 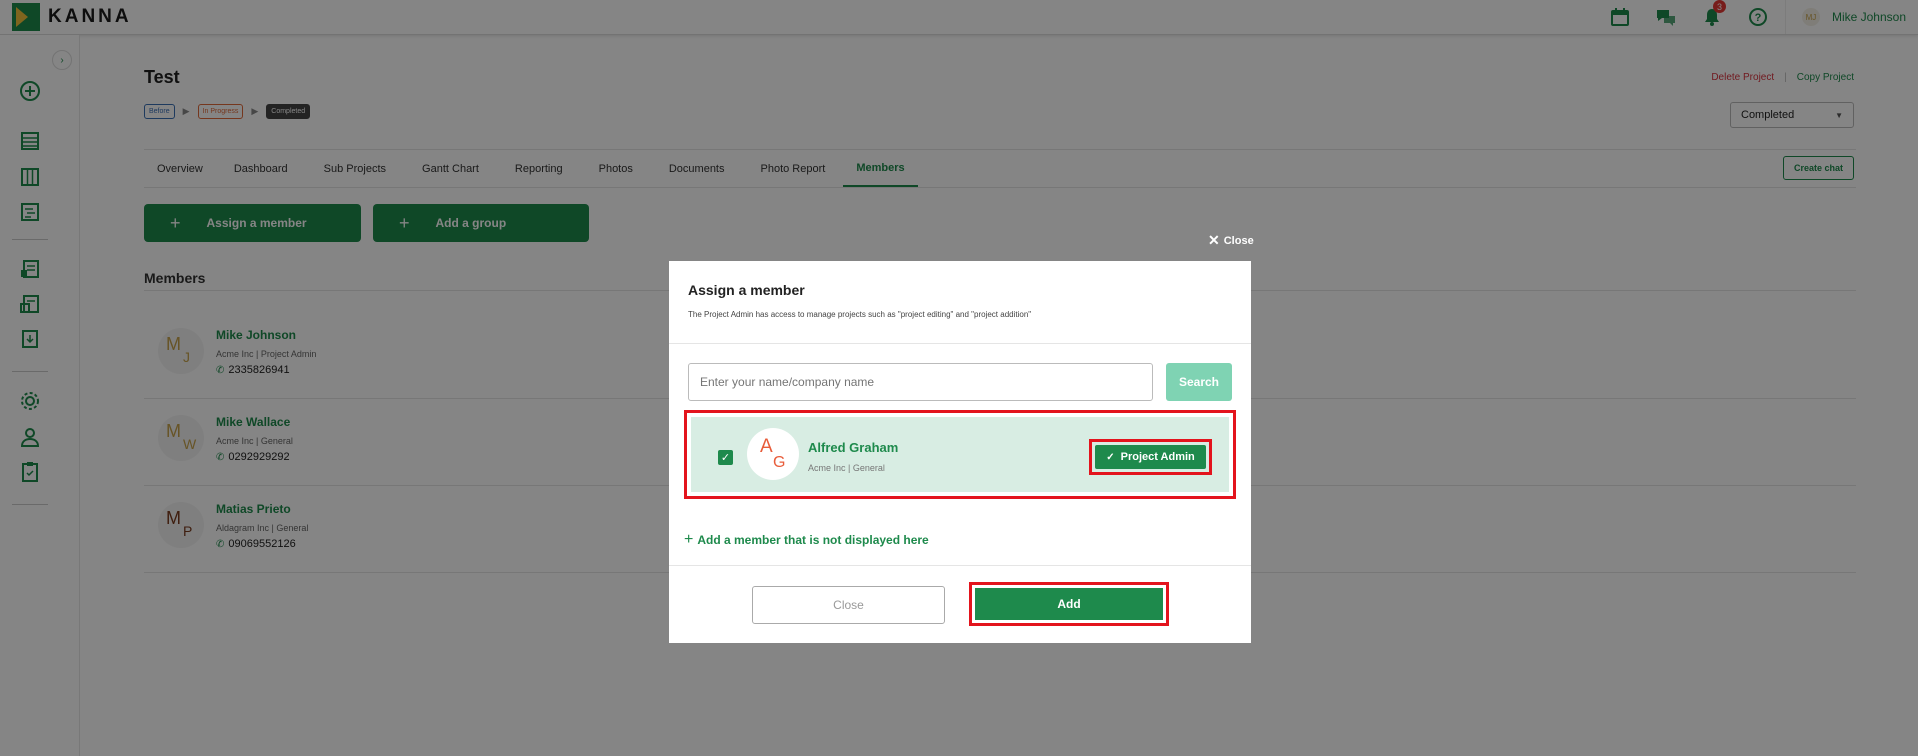 I want to click on search-button: Search, so click(x=1199, y=382).